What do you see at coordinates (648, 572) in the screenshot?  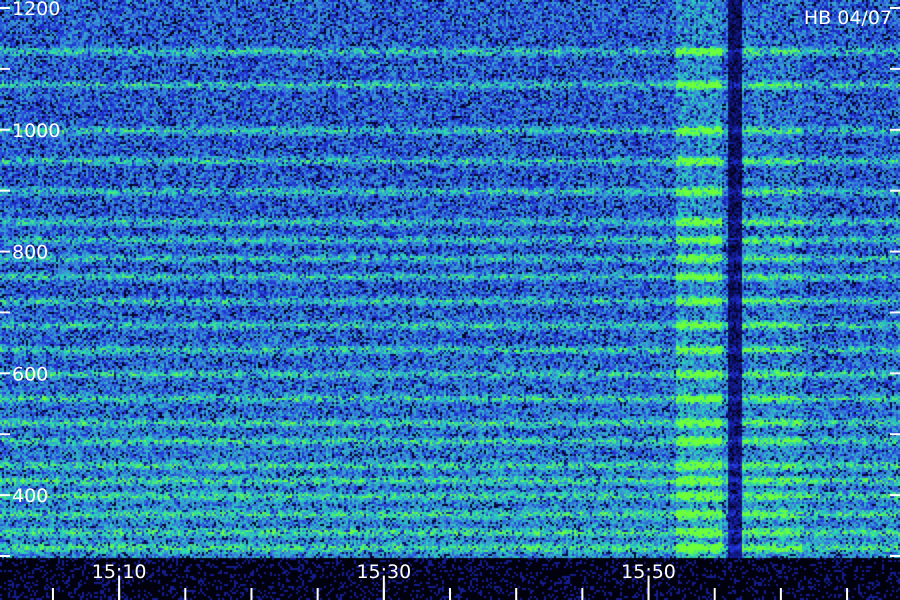 I see `x-tick-label: 15:50` at bounding box center [648, 572].